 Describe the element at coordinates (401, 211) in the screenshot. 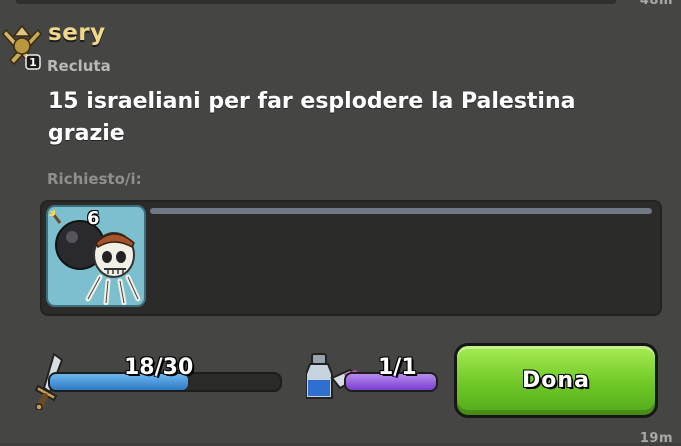

I see `request-box-highlight` at that location.